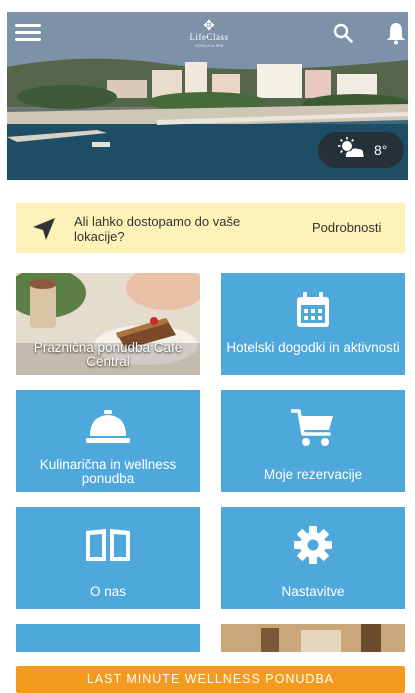 The width and height of the screenshot is (415, 693). I want to click on open-book-icon, so click(108, 547).